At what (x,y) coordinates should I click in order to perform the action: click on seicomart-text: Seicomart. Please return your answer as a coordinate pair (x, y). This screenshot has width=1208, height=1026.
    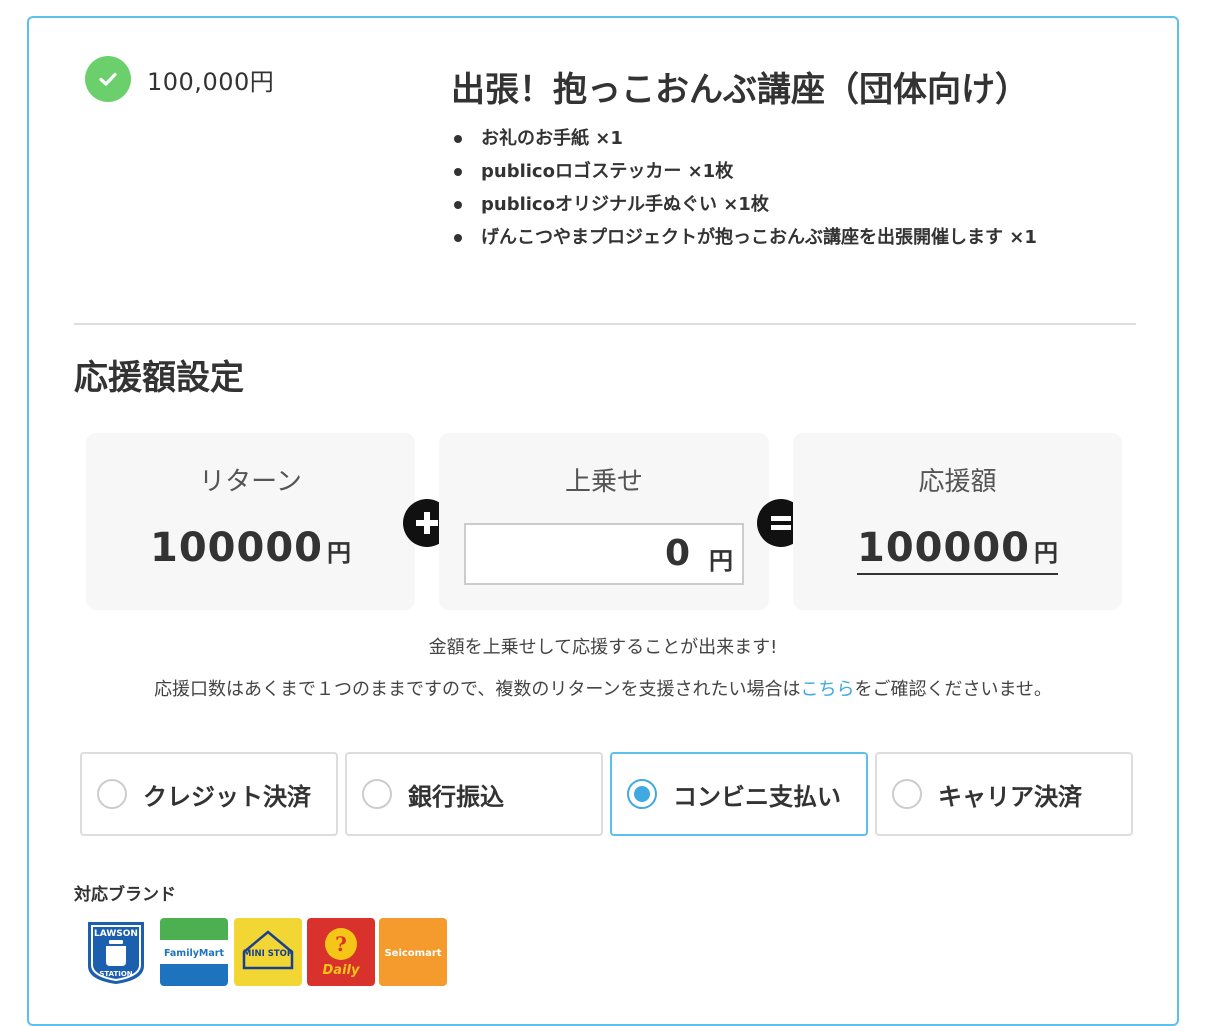
    Looking at the image, I should click on (412, 953).